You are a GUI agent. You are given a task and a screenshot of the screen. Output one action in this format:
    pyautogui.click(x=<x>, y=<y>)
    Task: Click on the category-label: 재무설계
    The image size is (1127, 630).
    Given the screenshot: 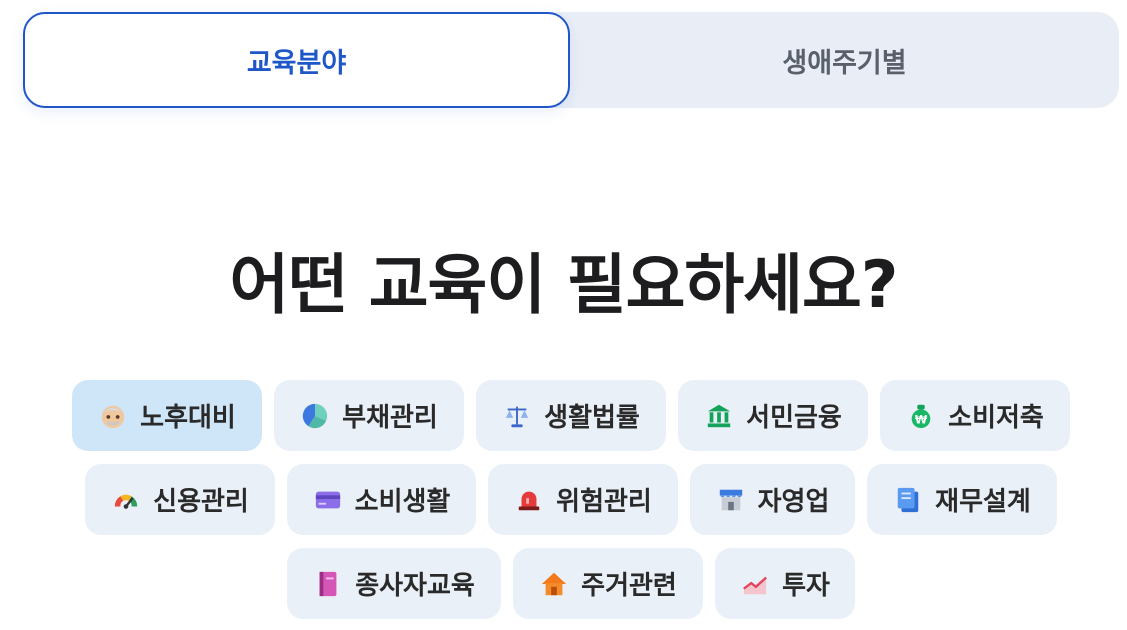 What is the action you would take?
    pyautogui.click(x=983, y=502)
    